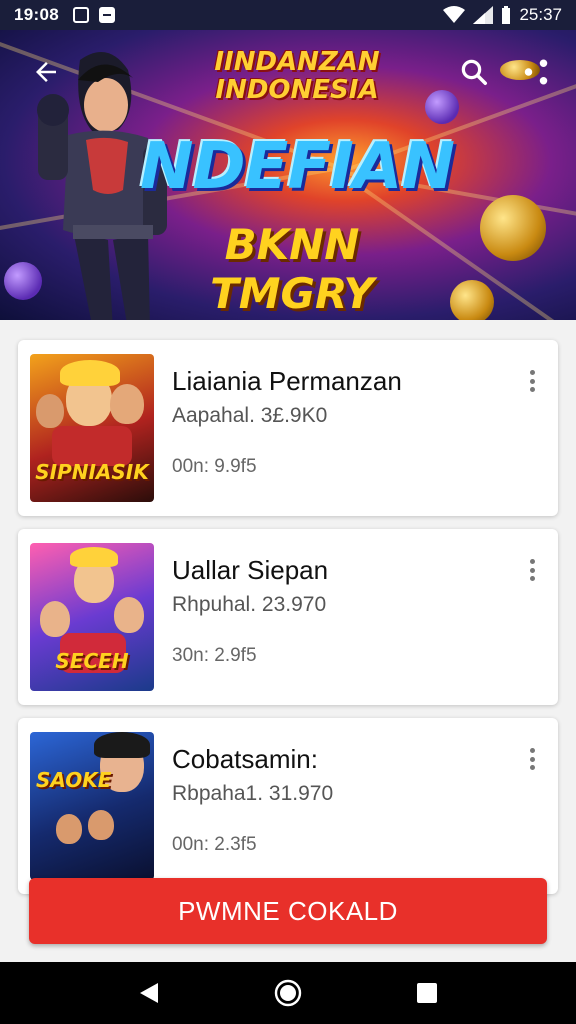 The width and height of the screenshot is (576, 1024). I want to click on item-title: Cobatsamin:, so click(245, 759).